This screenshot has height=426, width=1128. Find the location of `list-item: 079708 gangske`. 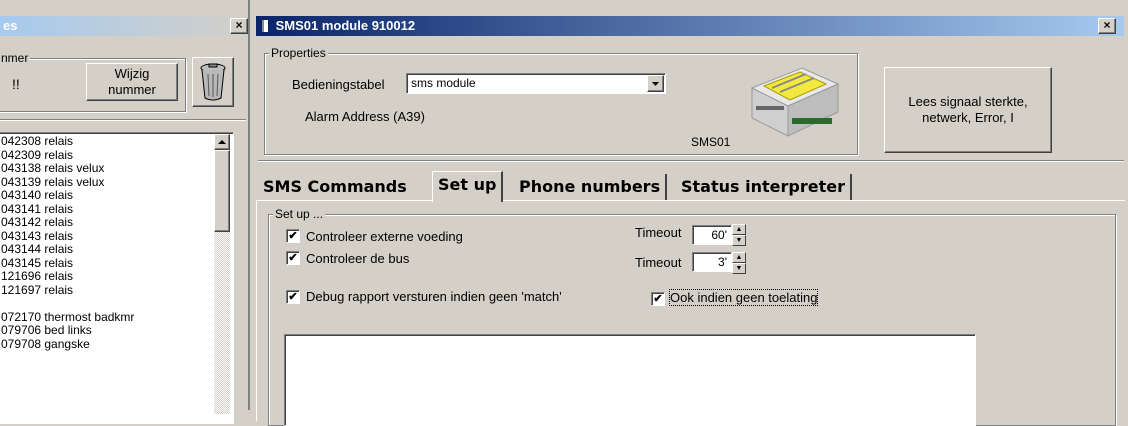

list-item: 079708 gangske is located at coordinates (116, 344).